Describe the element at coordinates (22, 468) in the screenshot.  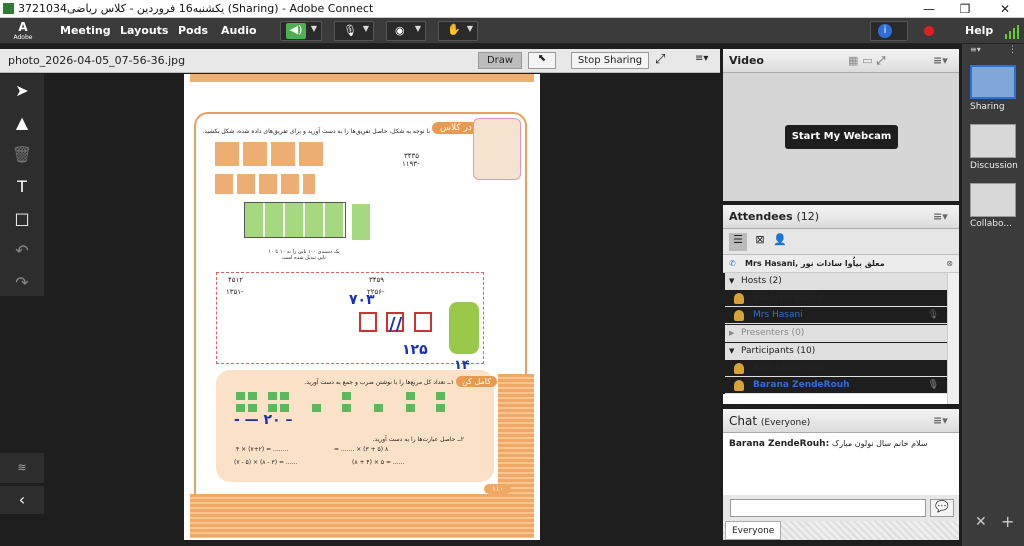
I see `layers-icon: ≋` at that location.